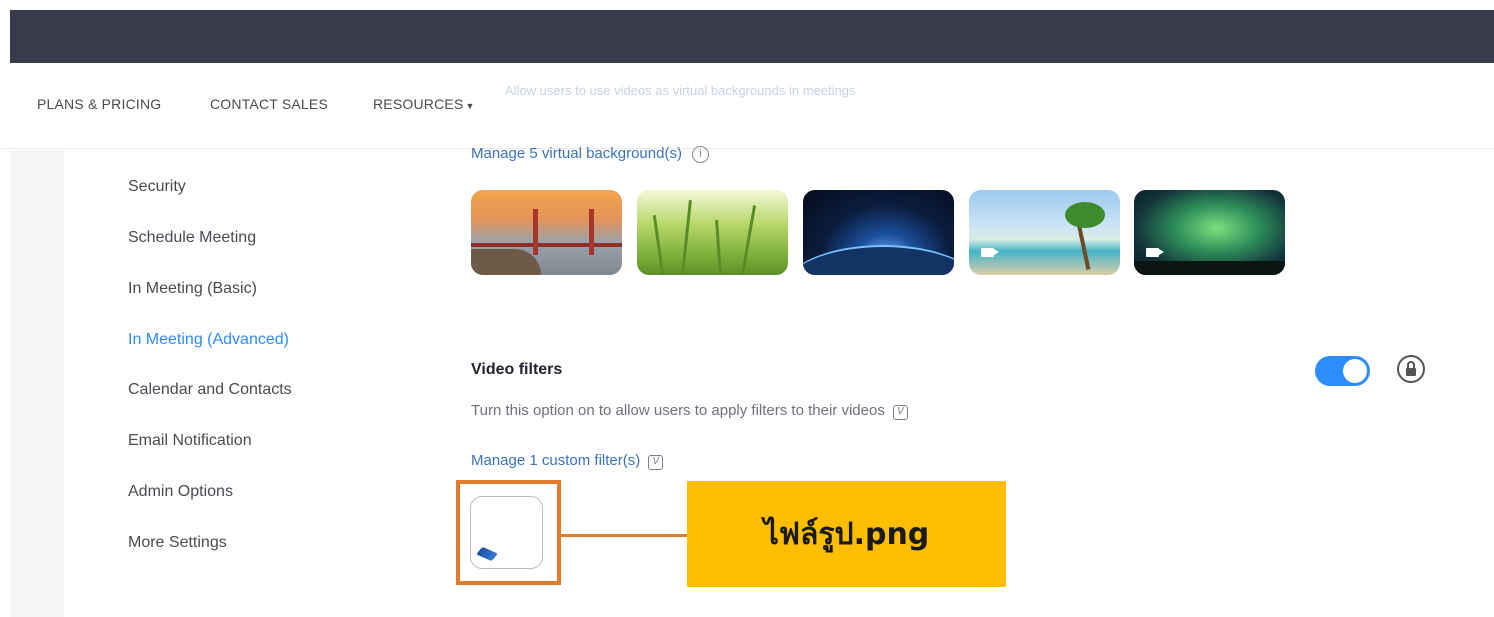 The width and height of the screenshot is (1494, 617). I want to click on hill-shape, so click(506, 262).